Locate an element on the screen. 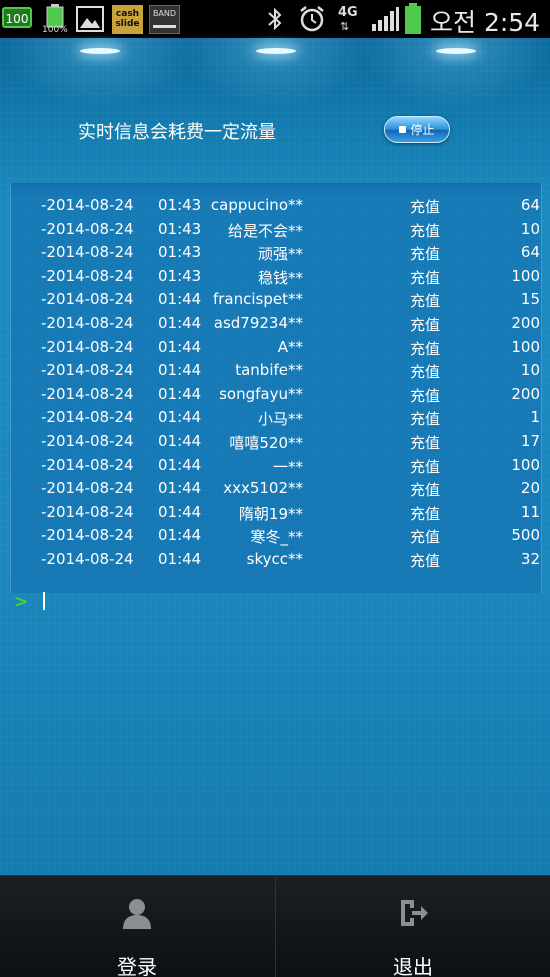  log-row: -2014-08-24 01:44 tanbife** 充值 10 is located at coordinates (276, 371).